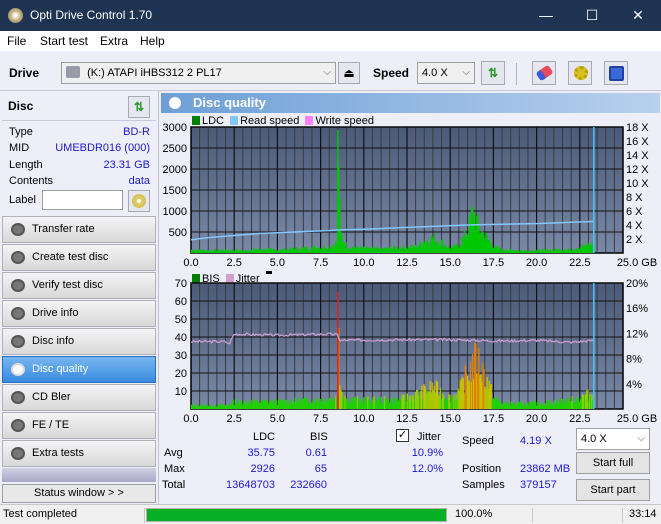  I want to click on x-tick-label: 22.5, so click(579, 419).